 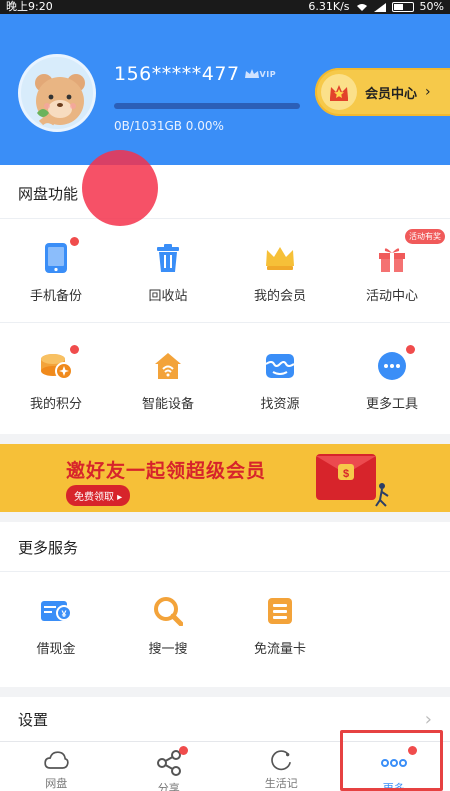 What do you see at coordinates (280, 366) in the screenshot?
I see `find-resource-icon` at bounding box center [280, 366].